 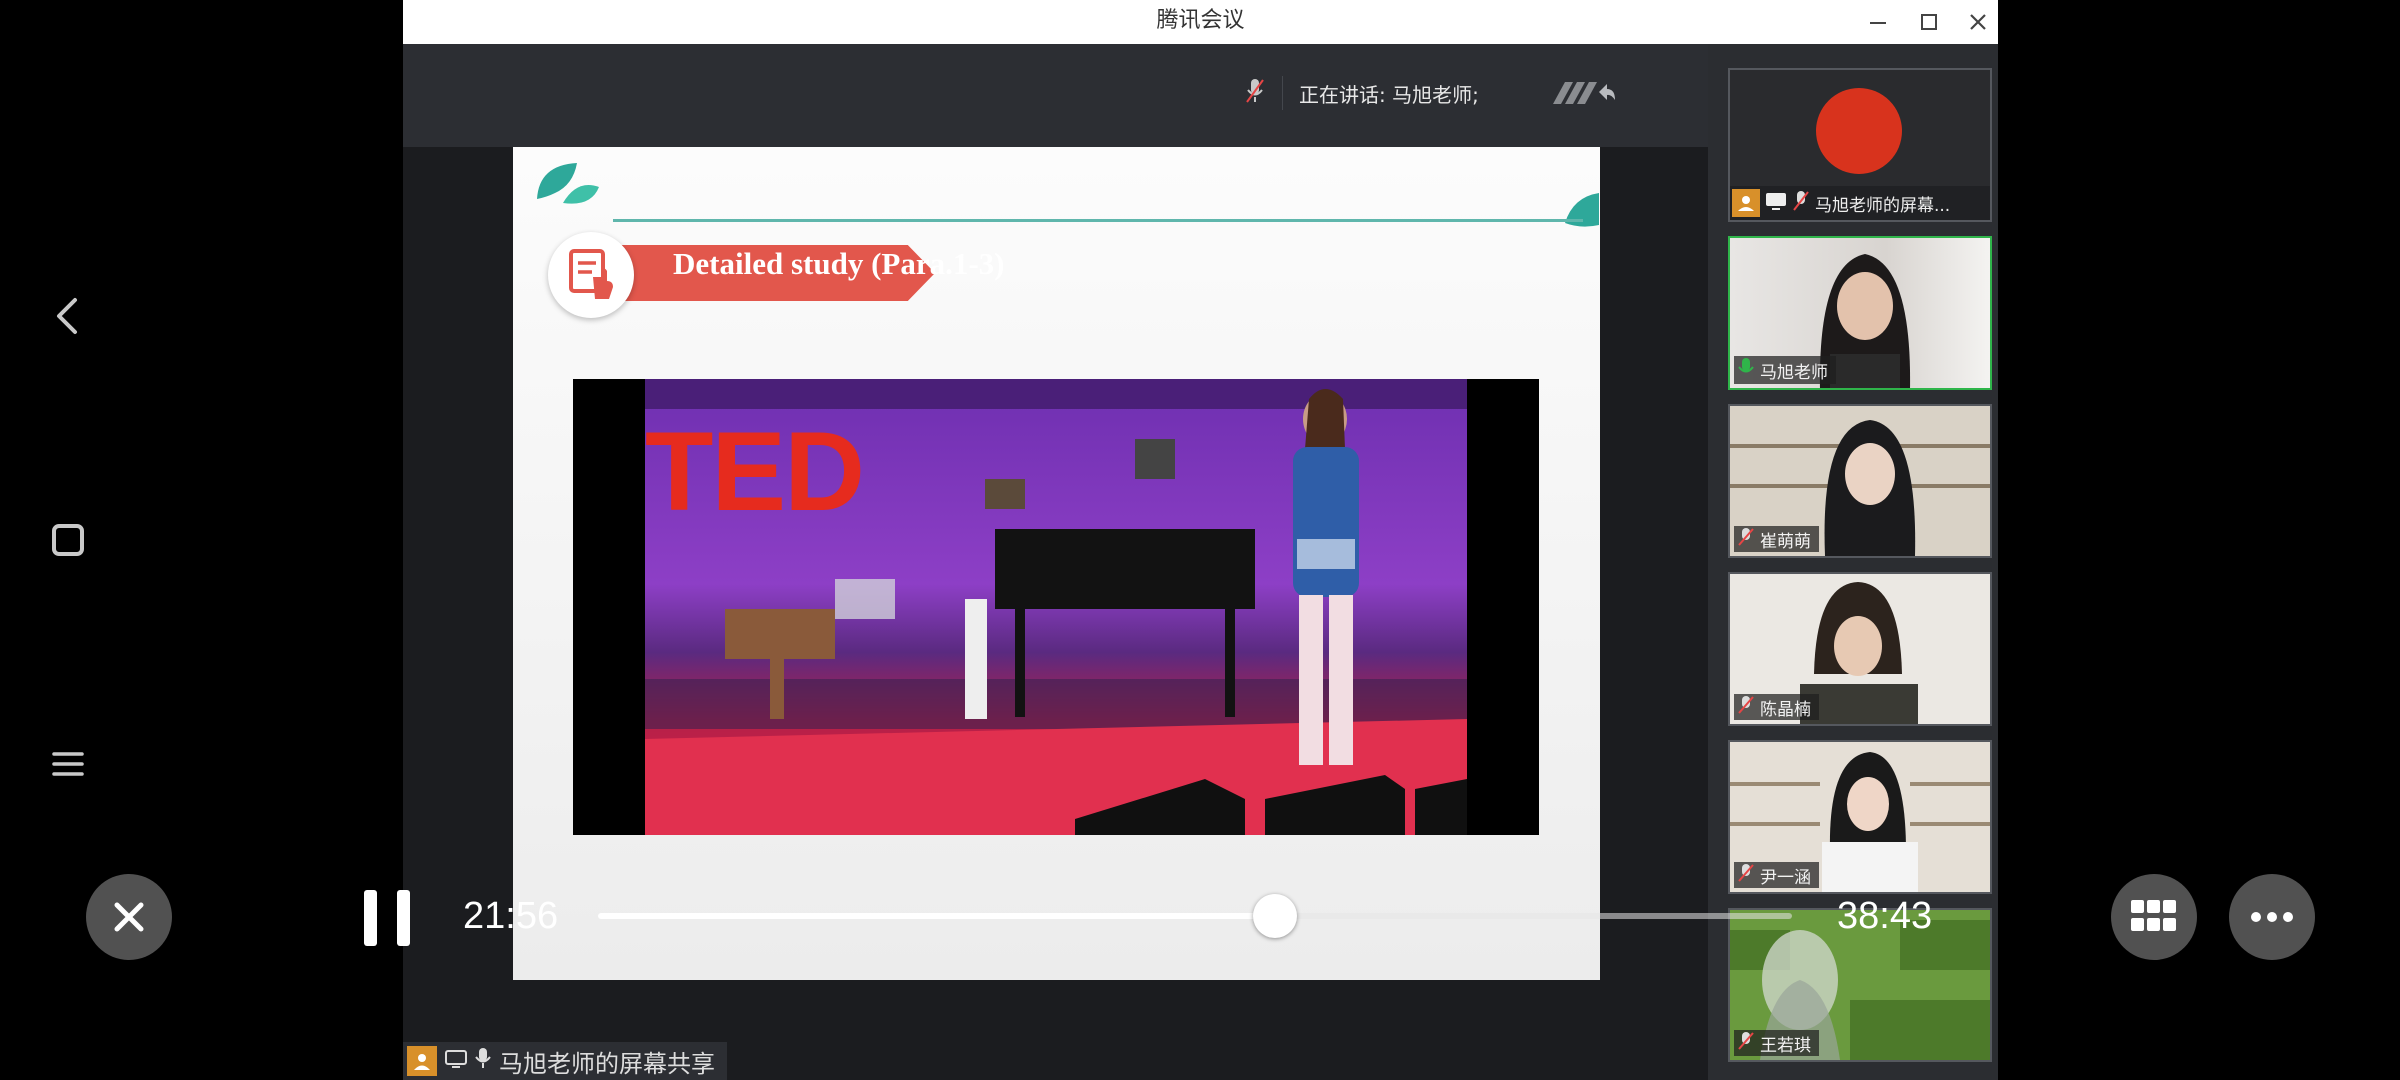 What do you see at coordinates (422, 1061) in the screenshot?
I see `host-avatar-icon` at bounding box center [422, 1061].